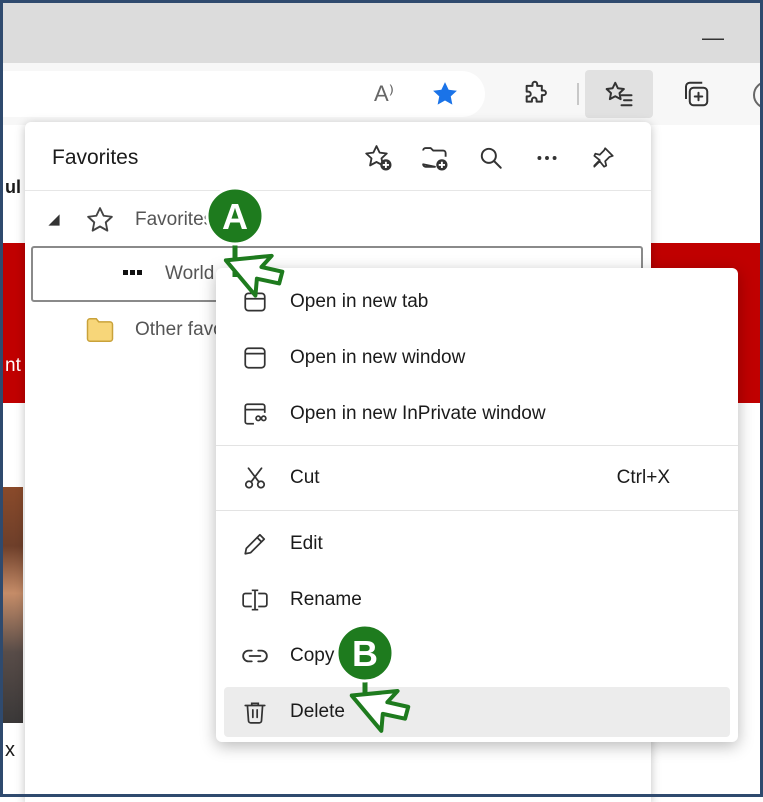 Image resolution: width=763 pixels, height=802 pixels. Describe the element at coordinates (244, 94) in the screenshot. I see `address-bar` at that location.